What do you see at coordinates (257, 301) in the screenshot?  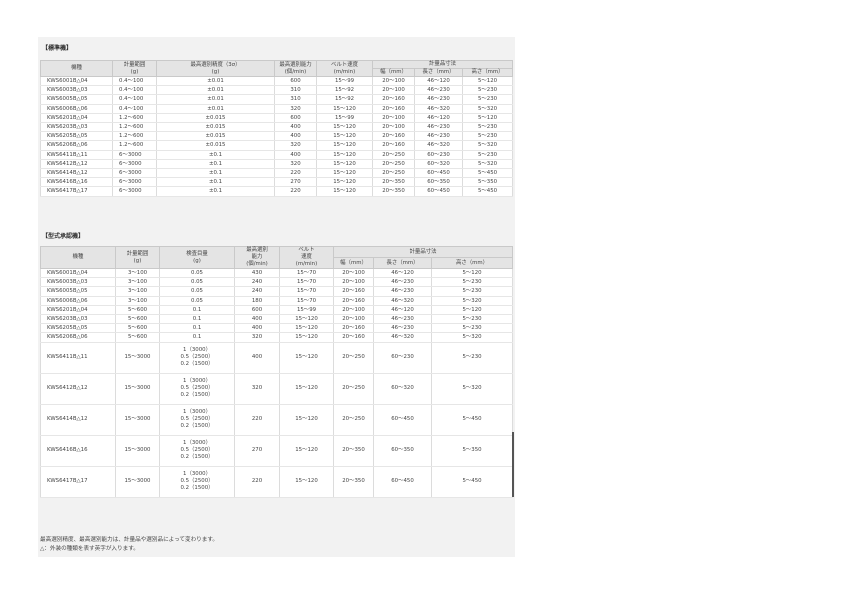 I see `cell-capacity: 180` at bounding box center [257, 301].